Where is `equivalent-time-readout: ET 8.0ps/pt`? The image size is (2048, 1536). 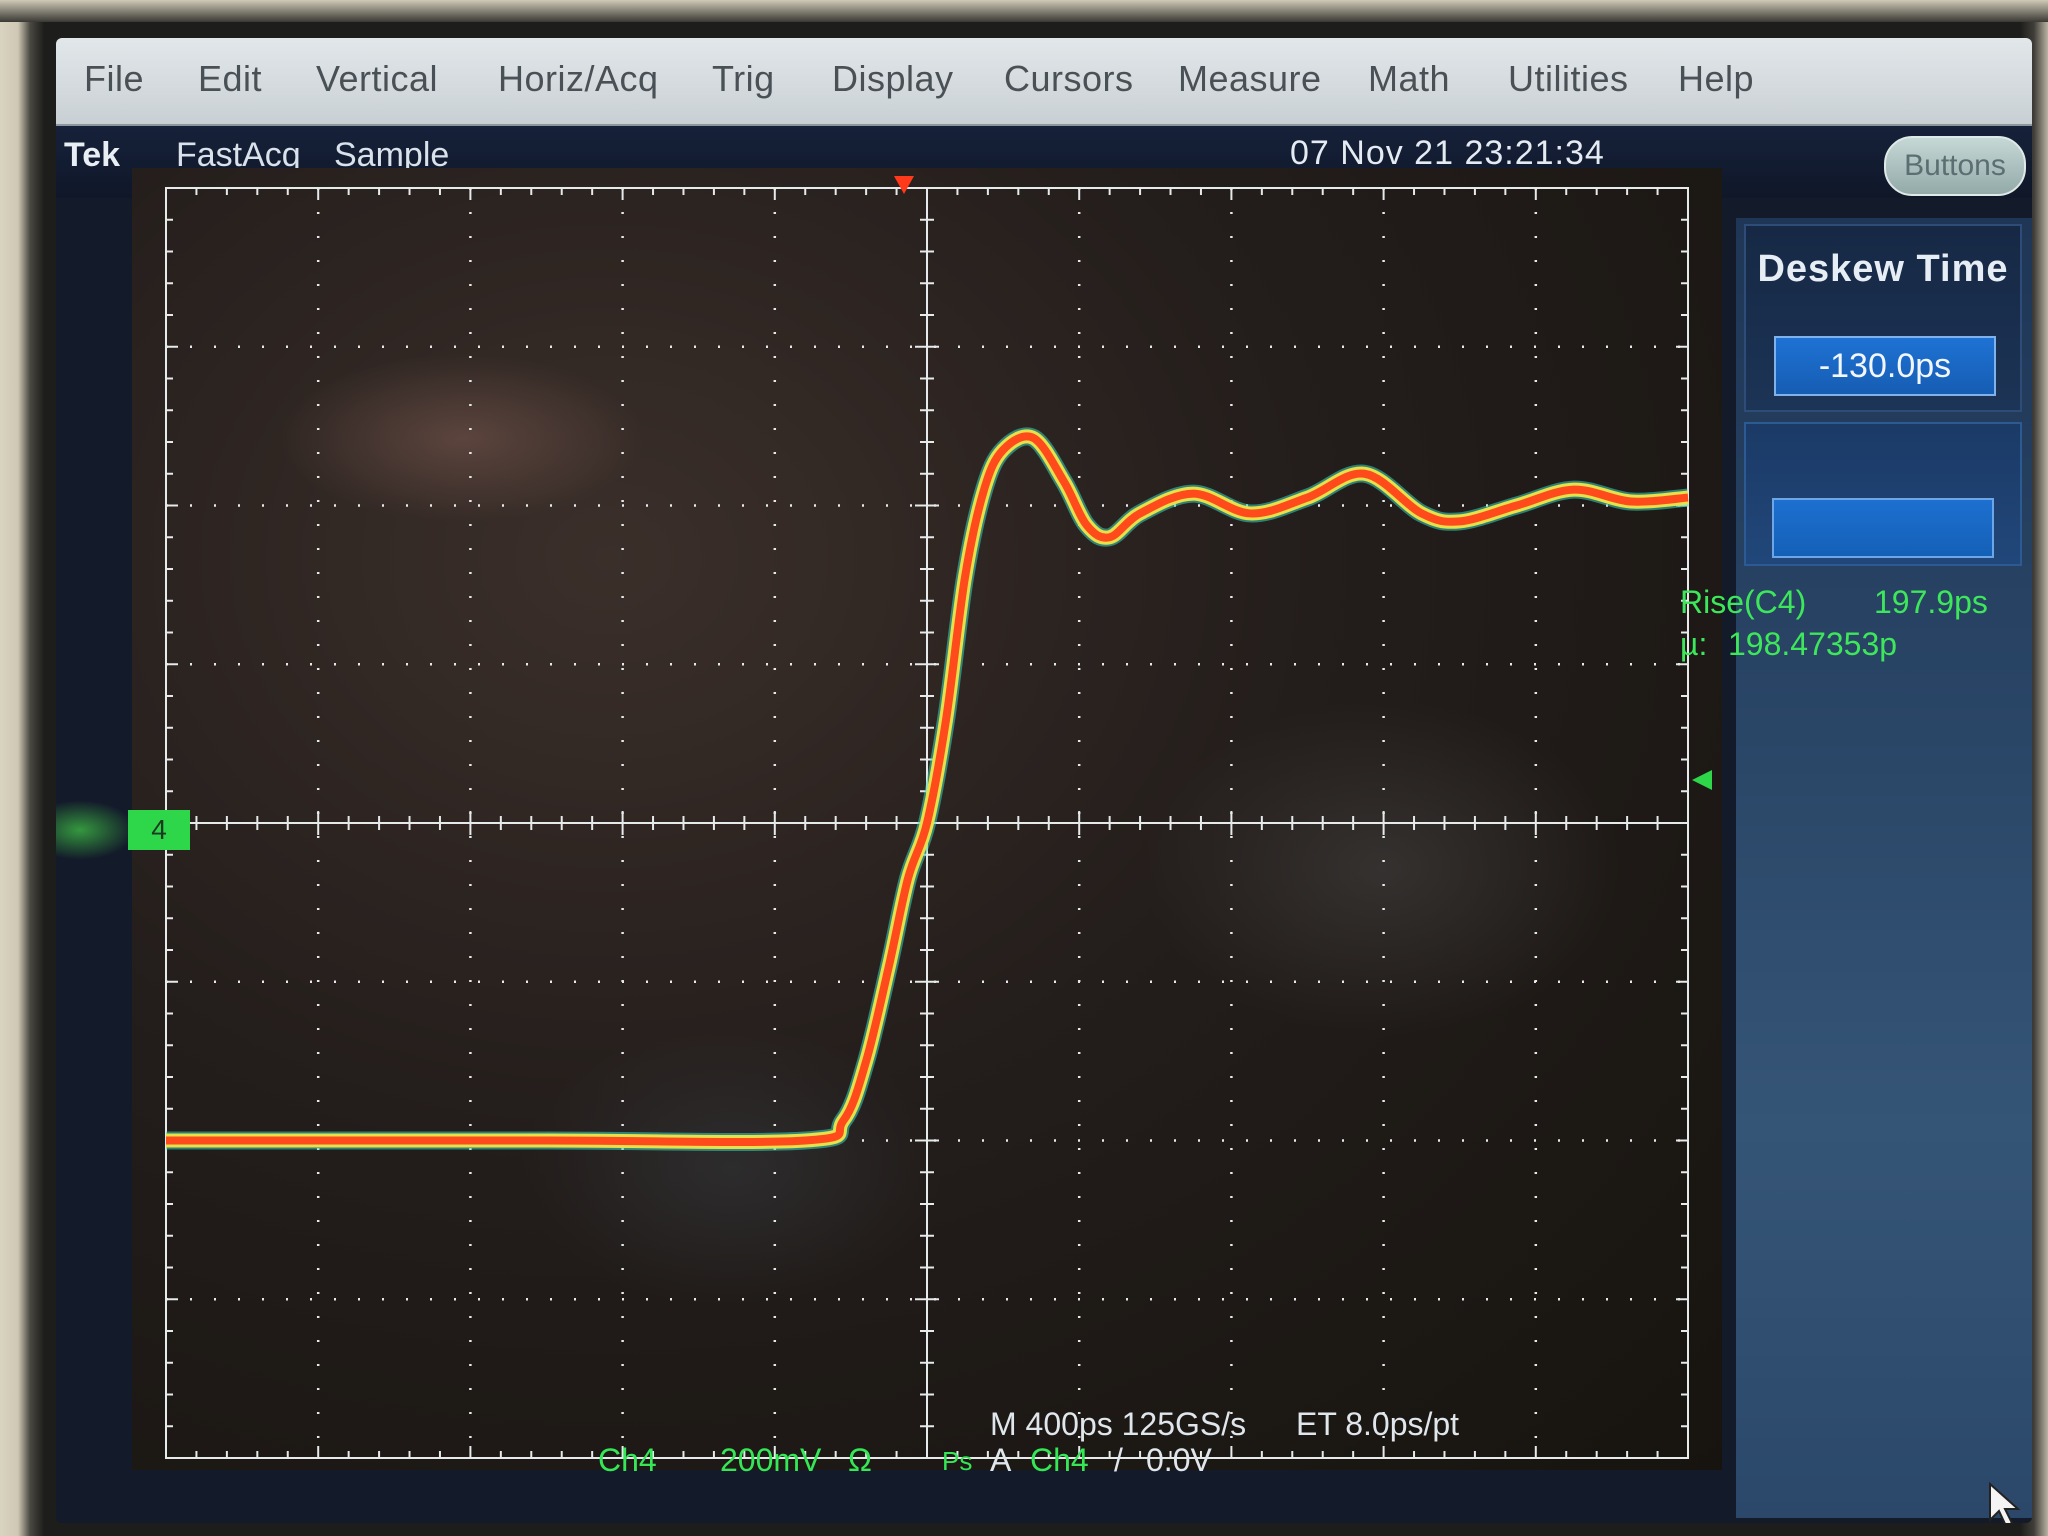 equivalent-time-readout: ET 8.0ps/pt is located at coordinates (1378, 1424).